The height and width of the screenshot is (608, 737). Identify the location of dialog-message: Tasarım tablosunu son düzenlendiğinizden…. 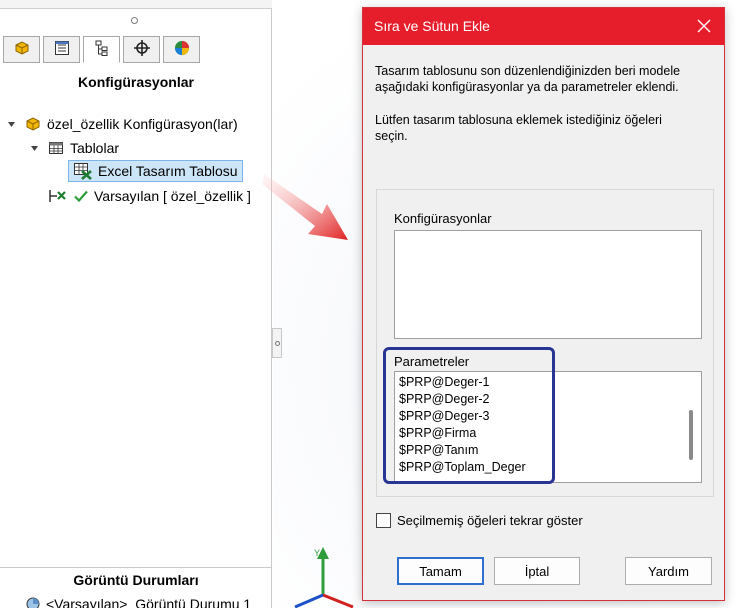
(545, 79).